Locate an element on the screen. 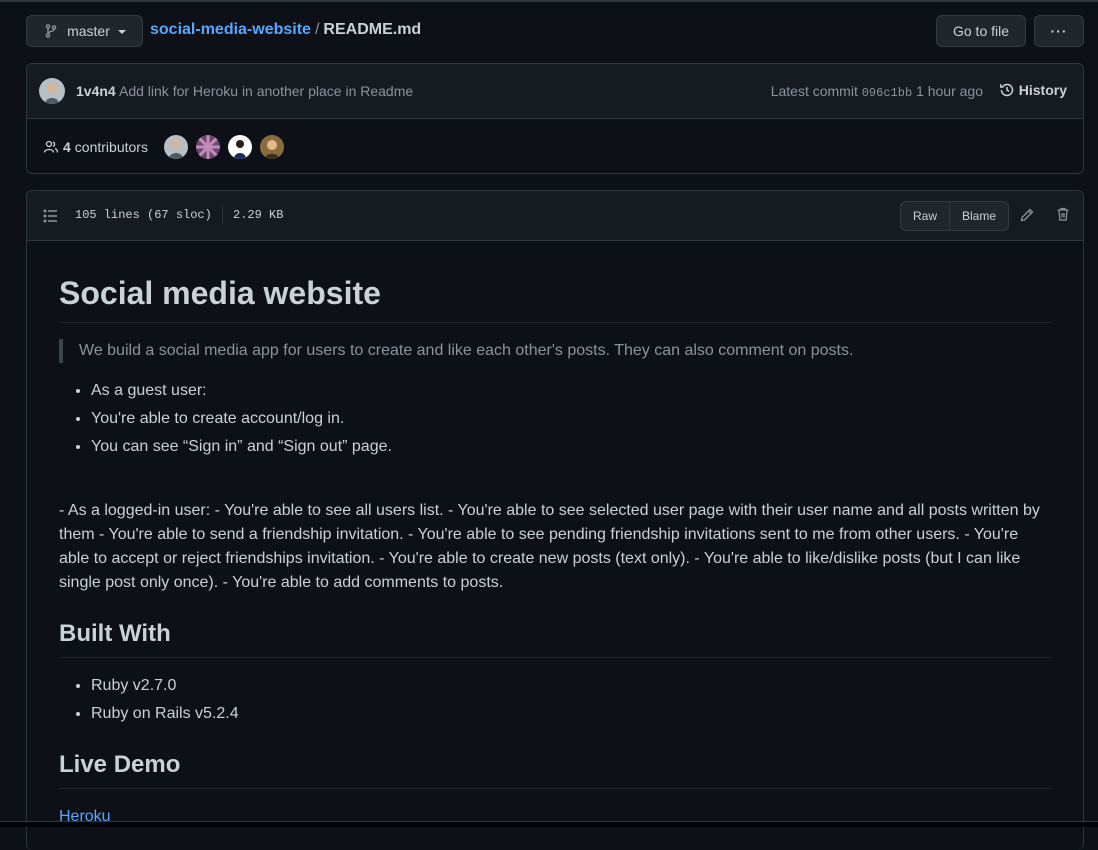 This screenshot has height=850, width=1098. branch-name: master is located at coordinates (88, 31).